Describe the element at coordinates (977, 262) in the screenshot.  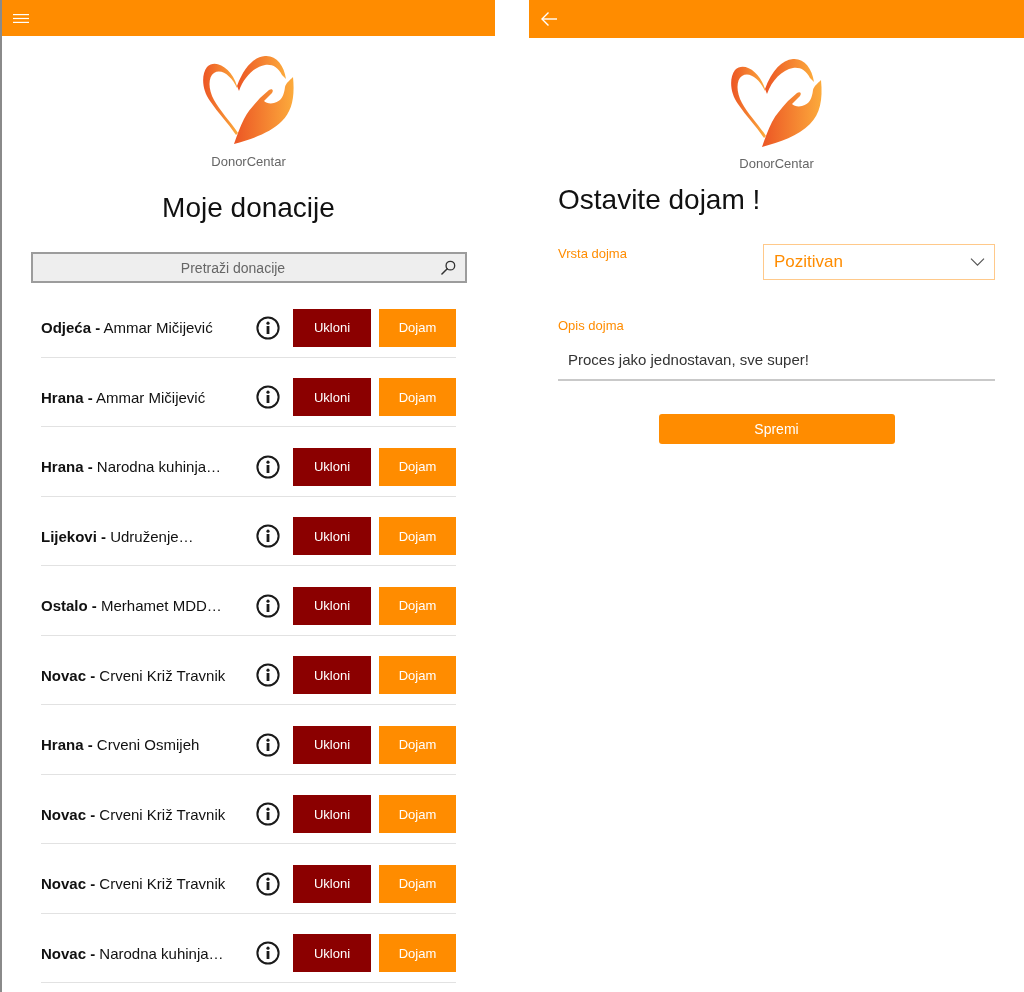
I see `chevron-down-icon` at that location.